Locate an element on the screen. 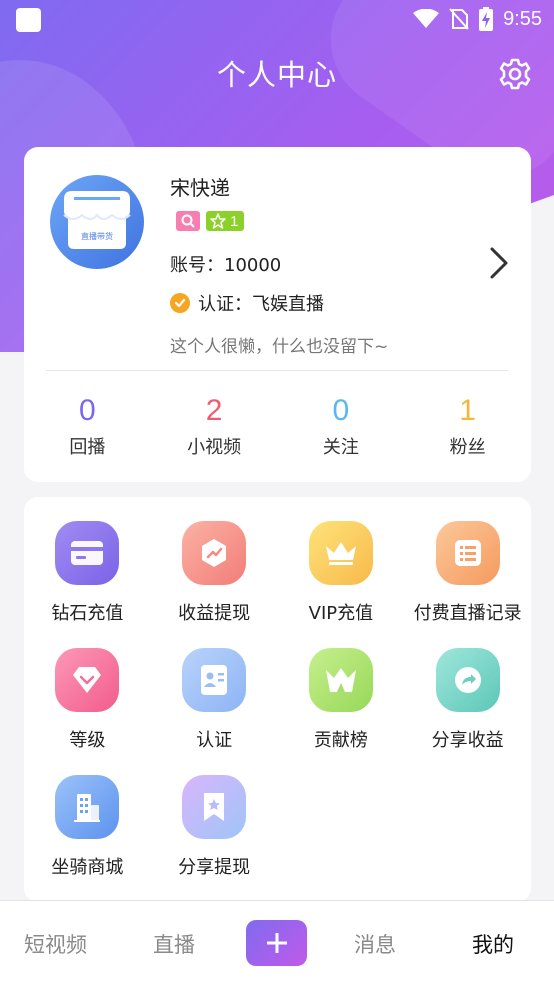 This screenshot has width=554, height=986. stats-row: 0 回播 2 小视频 0 关注 1 粉丝 is located at coordinates (277, 426).